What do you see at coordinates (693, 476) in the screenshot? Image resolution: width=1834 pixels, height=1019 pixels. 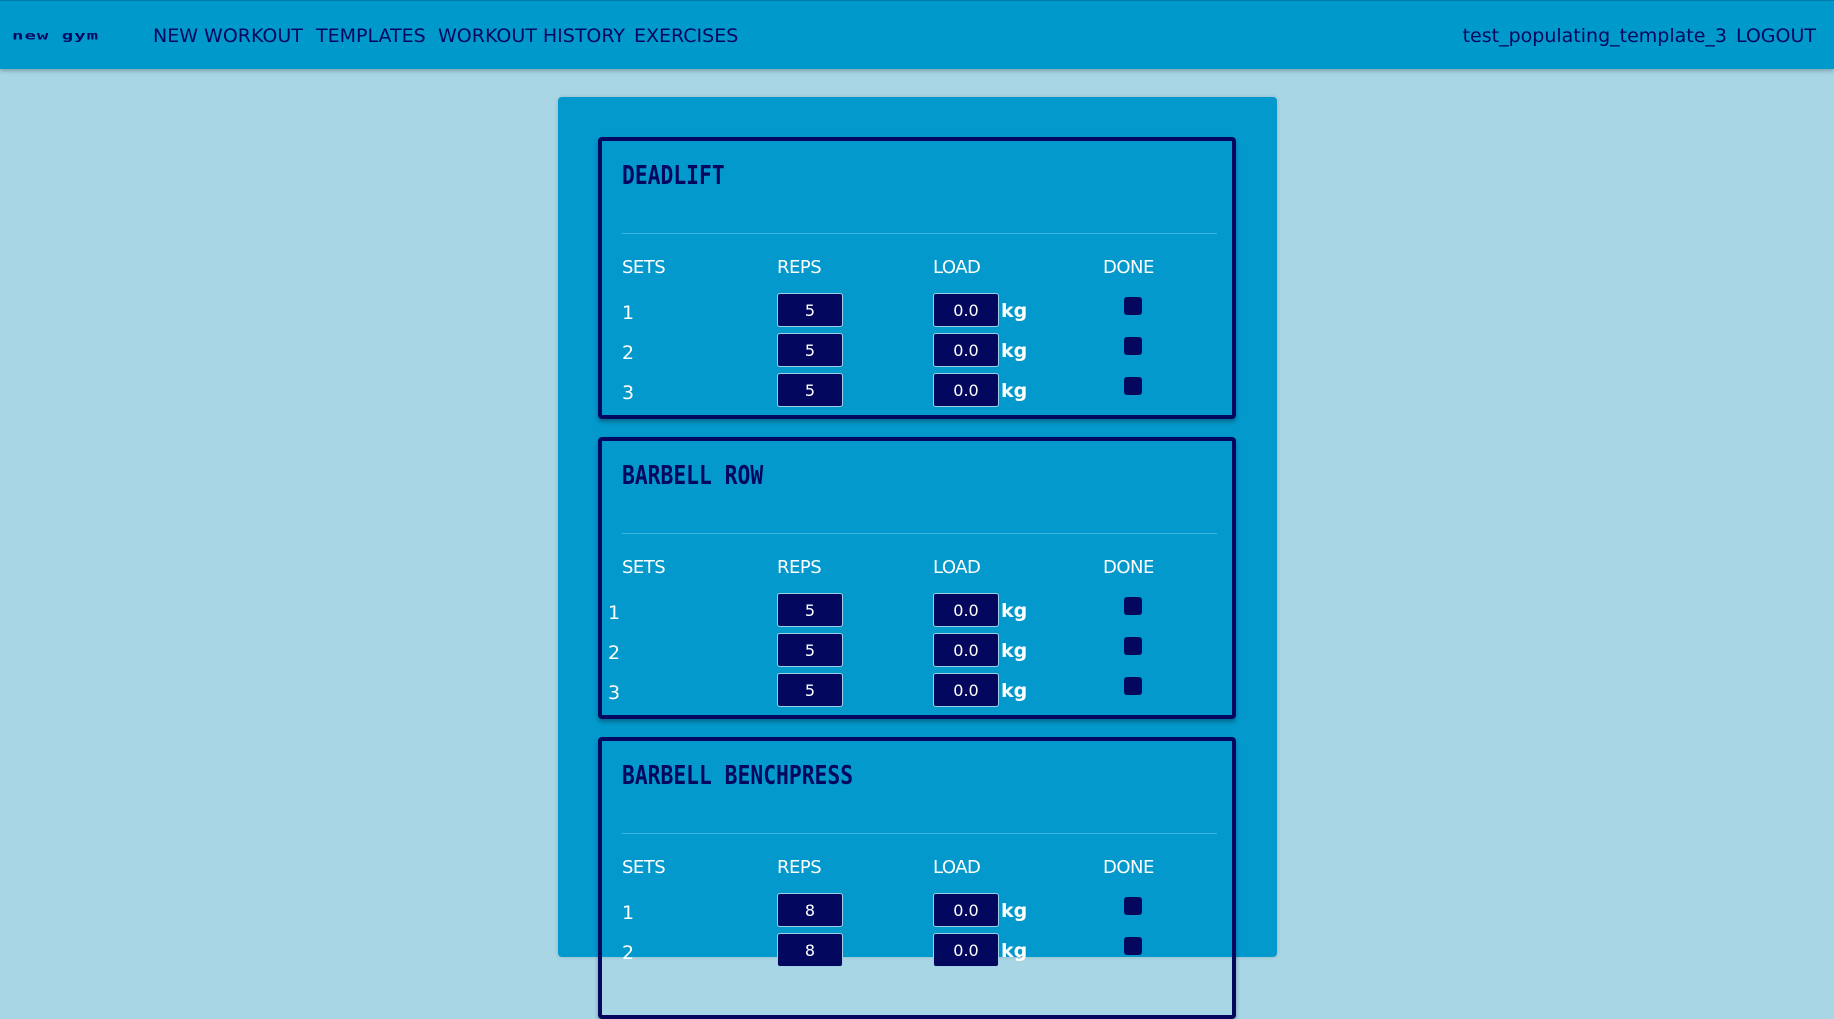 I see `exercise-title: BARBELL ROW` at bounding box center [693, 476].